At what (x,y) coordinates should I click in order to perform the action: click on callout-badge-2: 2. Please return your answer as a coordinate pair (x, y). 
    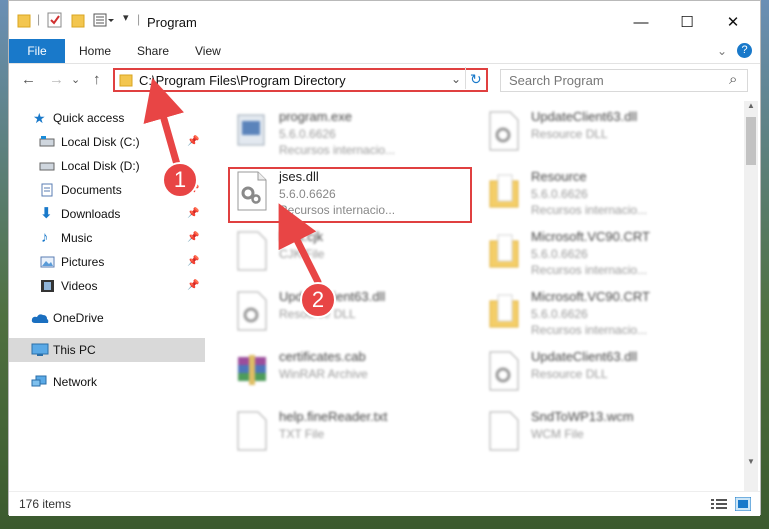
    Looking at the image, I should click on (318, 300).